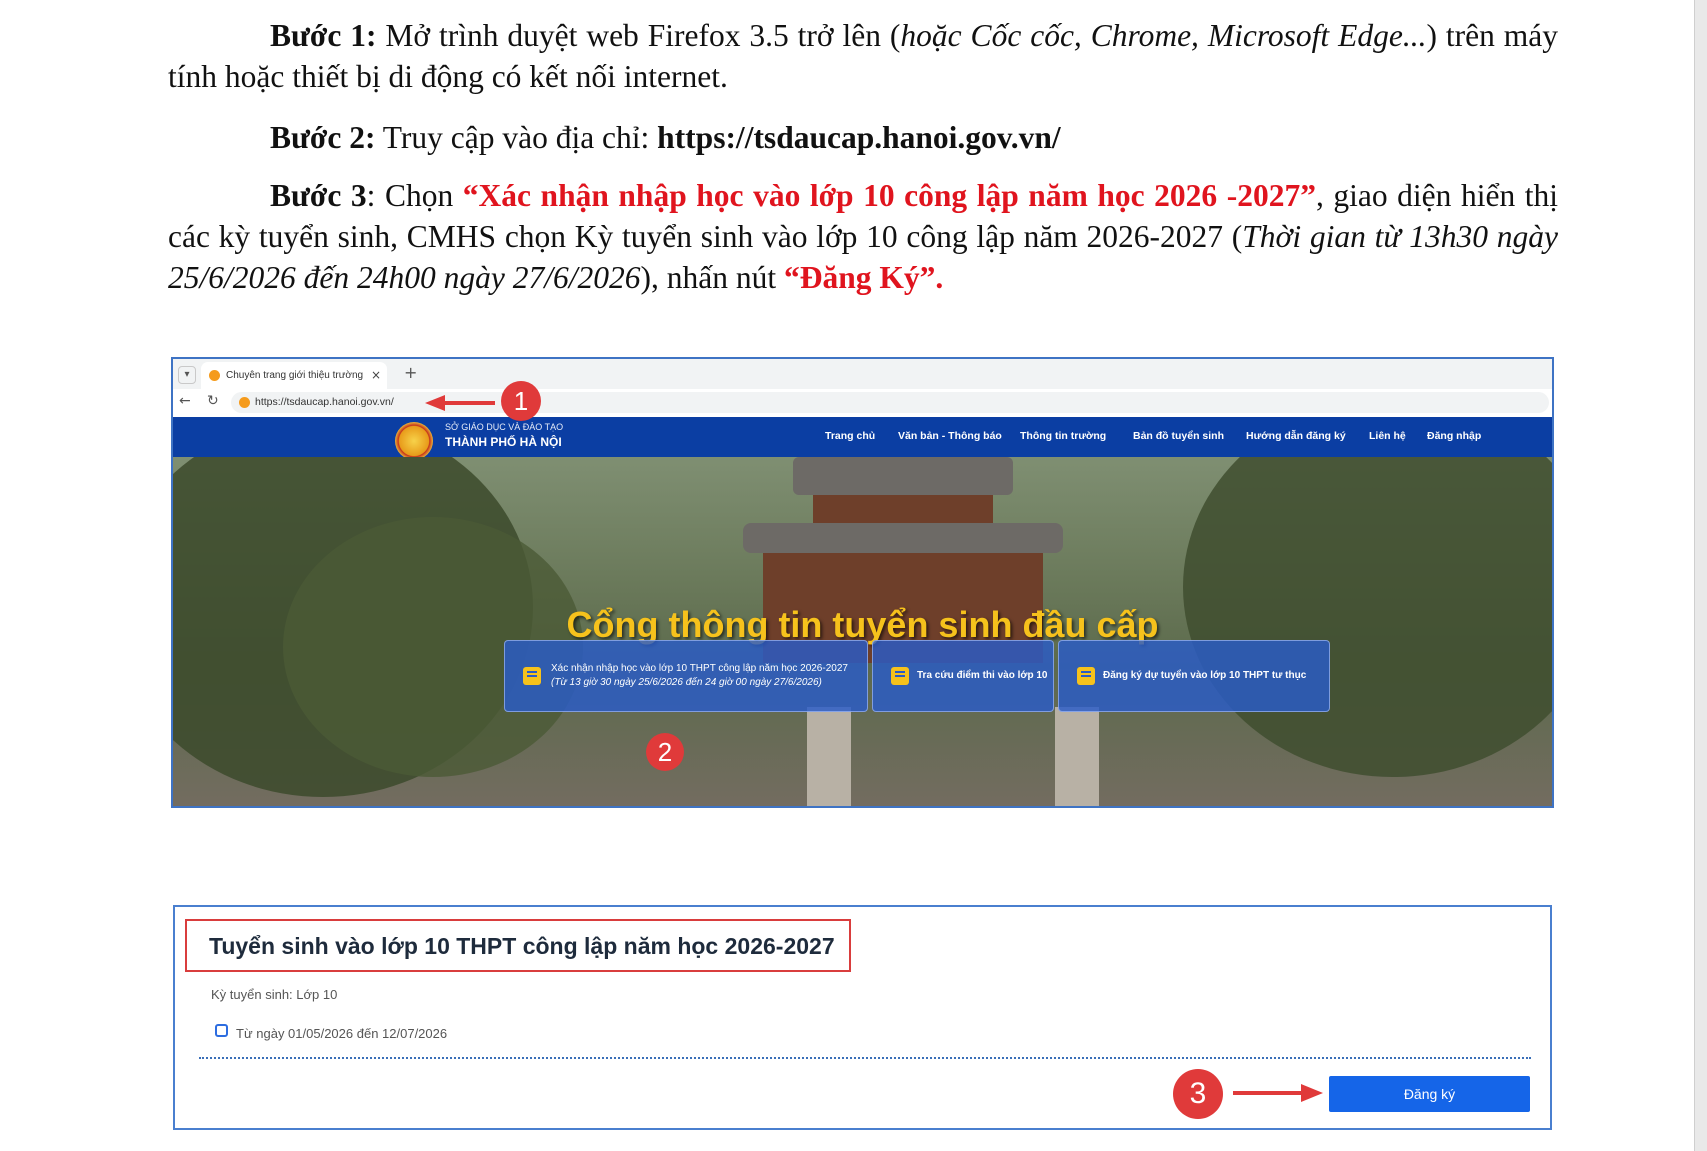 The image size is (1707, 1151). What do you see at coordinates (865, 1058) in the screenshot?
I see `dotted-divider` at bounding box center [865, 1058].